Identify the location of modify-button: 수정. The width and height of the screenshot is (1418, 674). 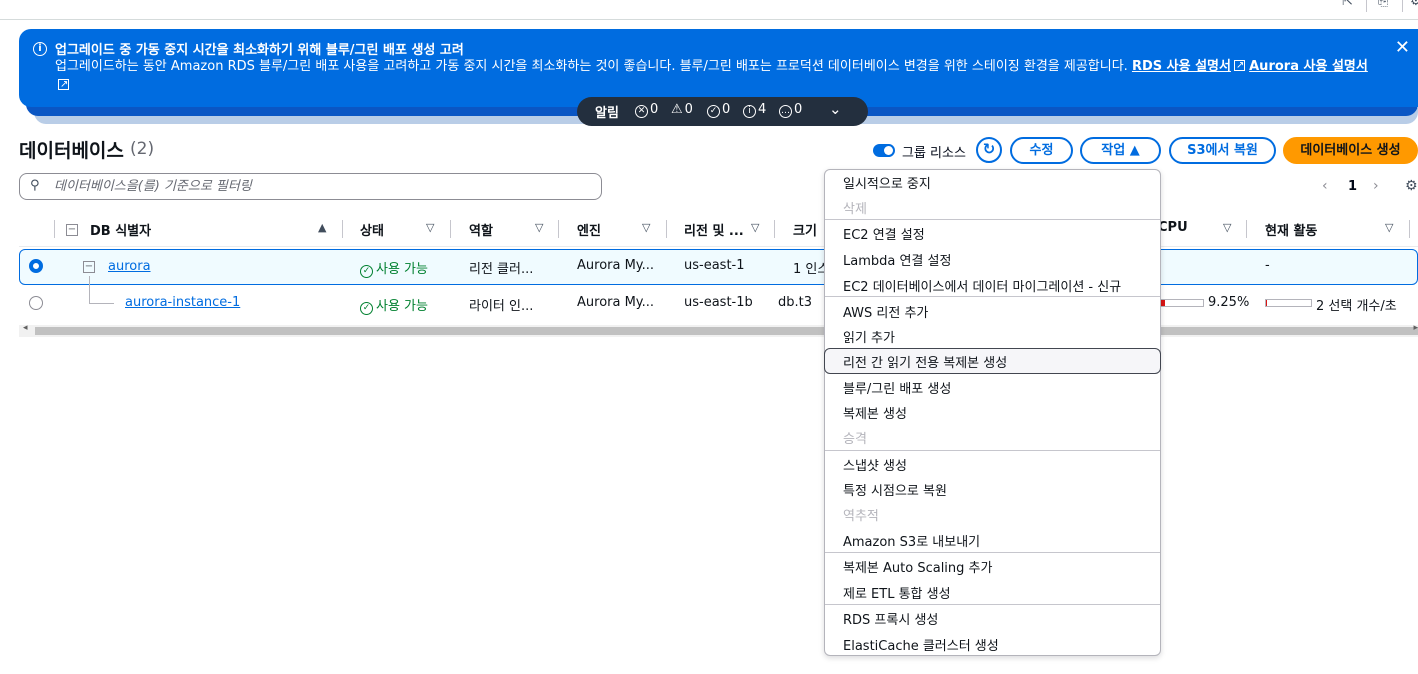
(1041, 150).